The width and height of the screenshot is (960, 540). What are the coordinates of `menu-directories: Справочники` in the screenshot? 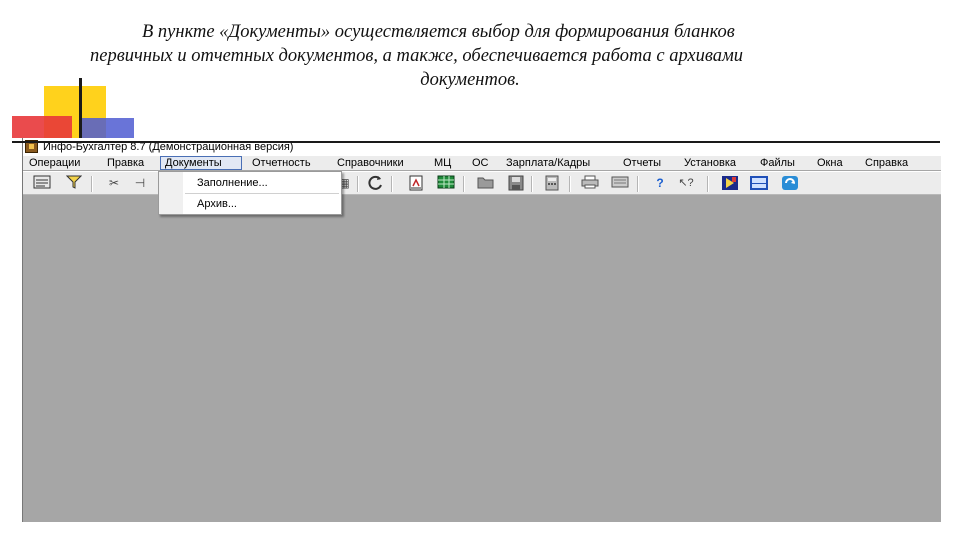 It's located at (370, 163).